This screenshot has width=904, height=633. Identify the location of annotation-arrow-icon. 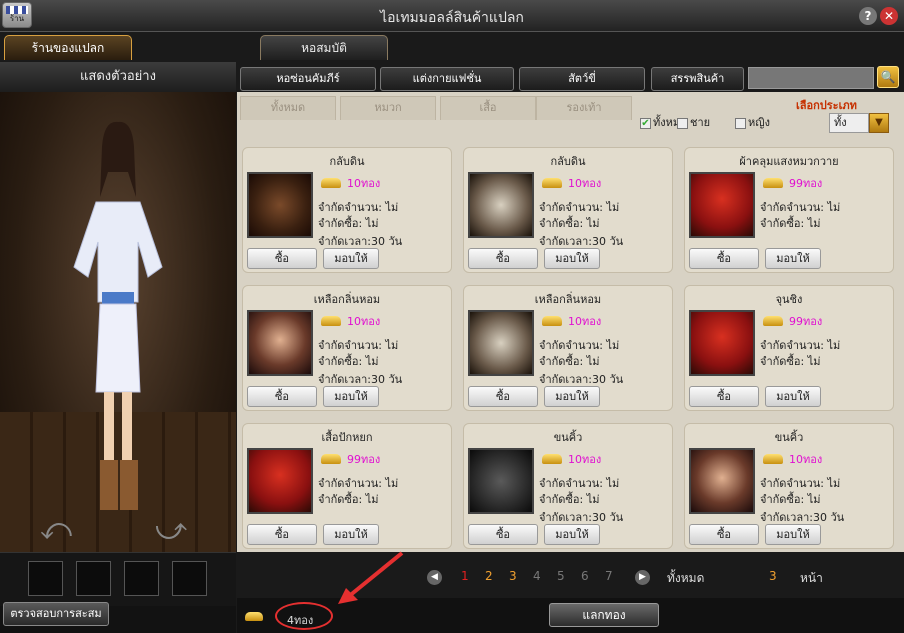
(371, 577).